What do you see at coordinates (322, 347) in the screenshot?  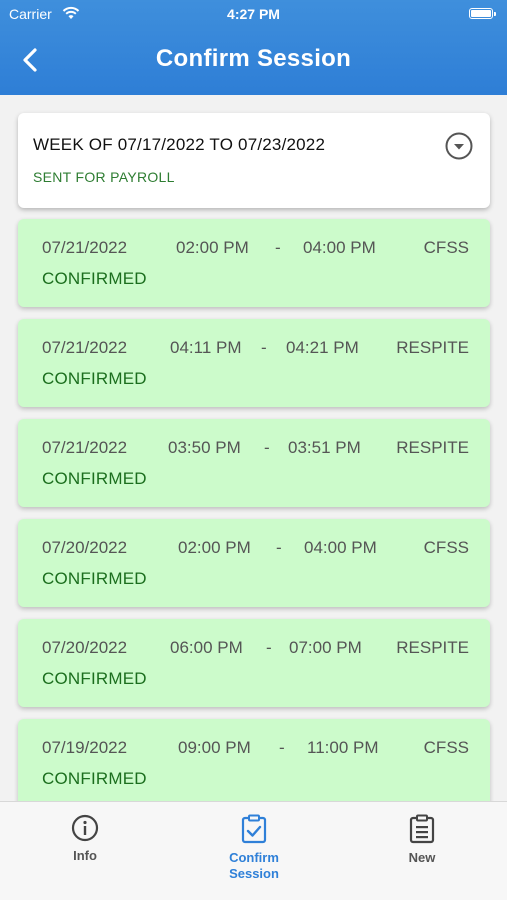 I see `session-end: 04:21 PM` at bounding box center [322, 347].